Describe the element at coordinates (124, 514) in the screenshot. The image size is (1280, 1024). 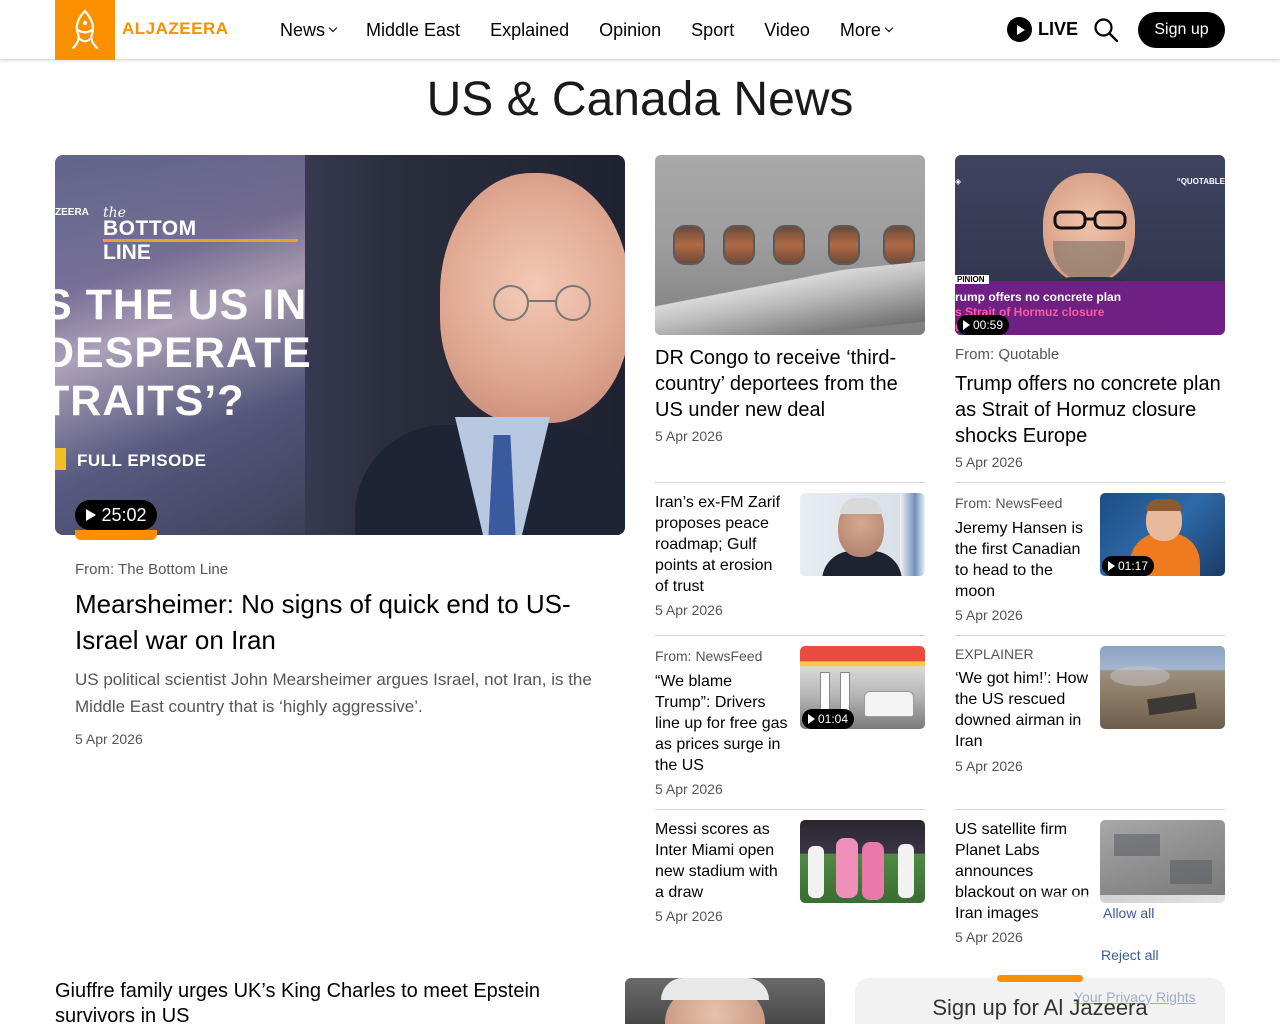
I see `hero-duration: 25:02` at that location.